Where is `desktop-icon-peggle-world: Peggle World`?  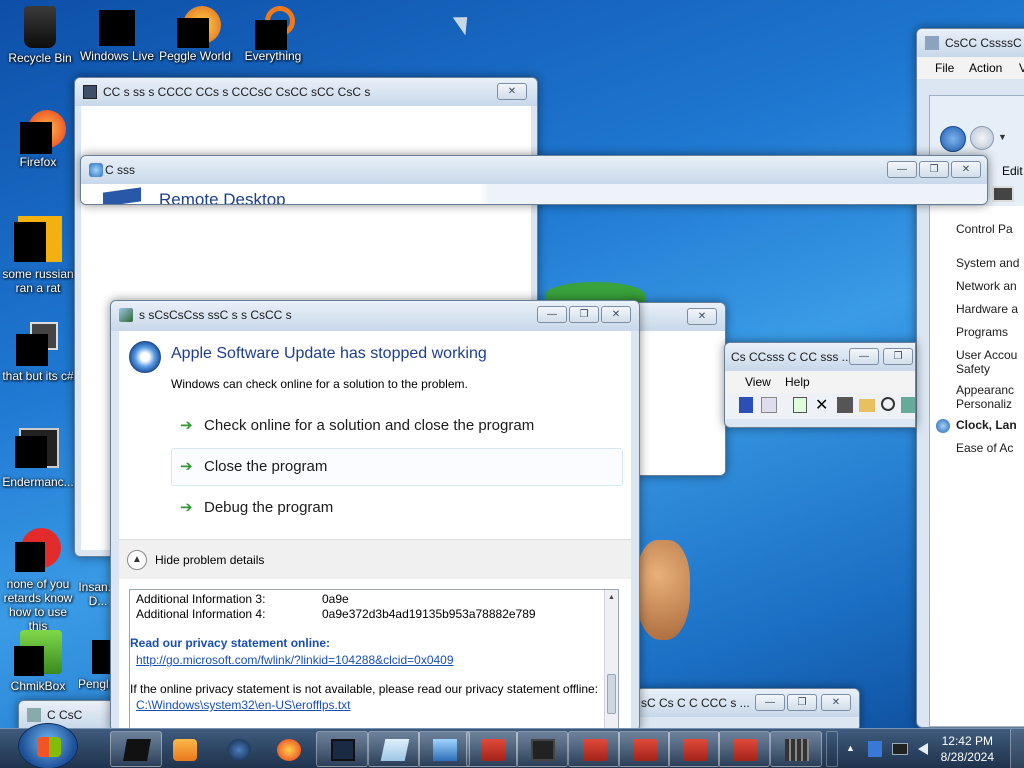
desktop-icon-peggle-world: Peggle World is located at coordinates (195, 34).